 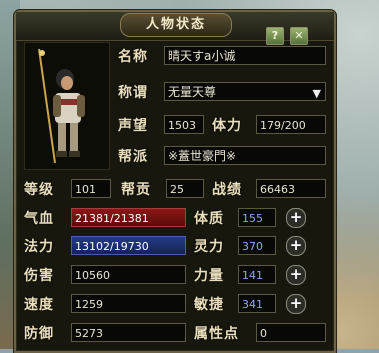 I want to click on add-agility-button: +, so click(x=296, y=304).